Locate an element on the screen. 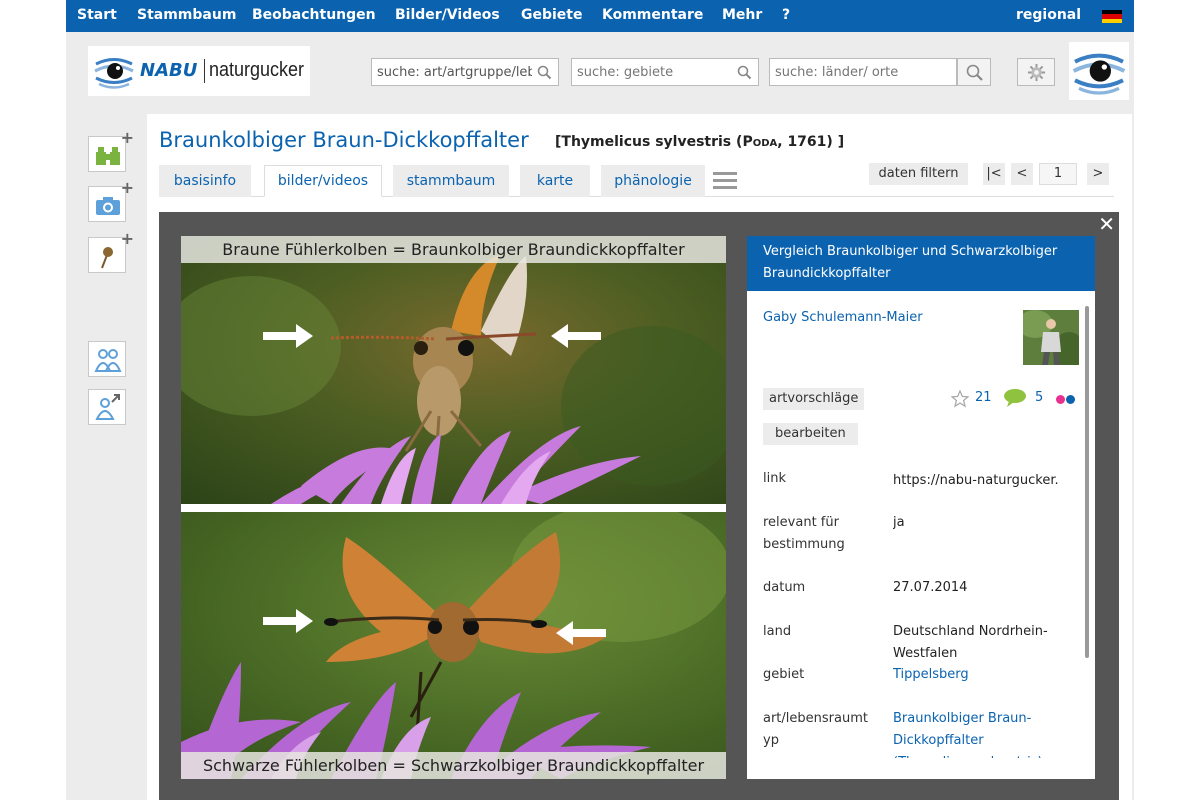 This screenshot has width=1200, height=800. tab-basisinfo: basisinfo is located at coordinates (205, 181).